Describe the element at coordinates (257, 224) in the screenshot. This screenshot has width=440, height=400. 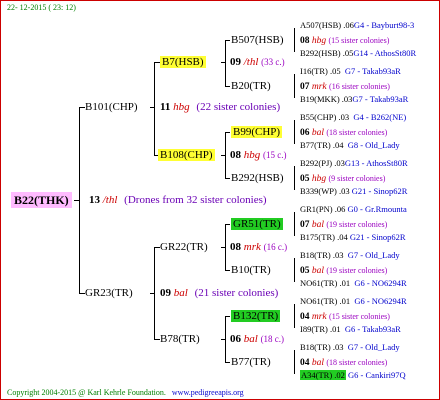
I see `g3-queen: GR51(TR)` at that location.